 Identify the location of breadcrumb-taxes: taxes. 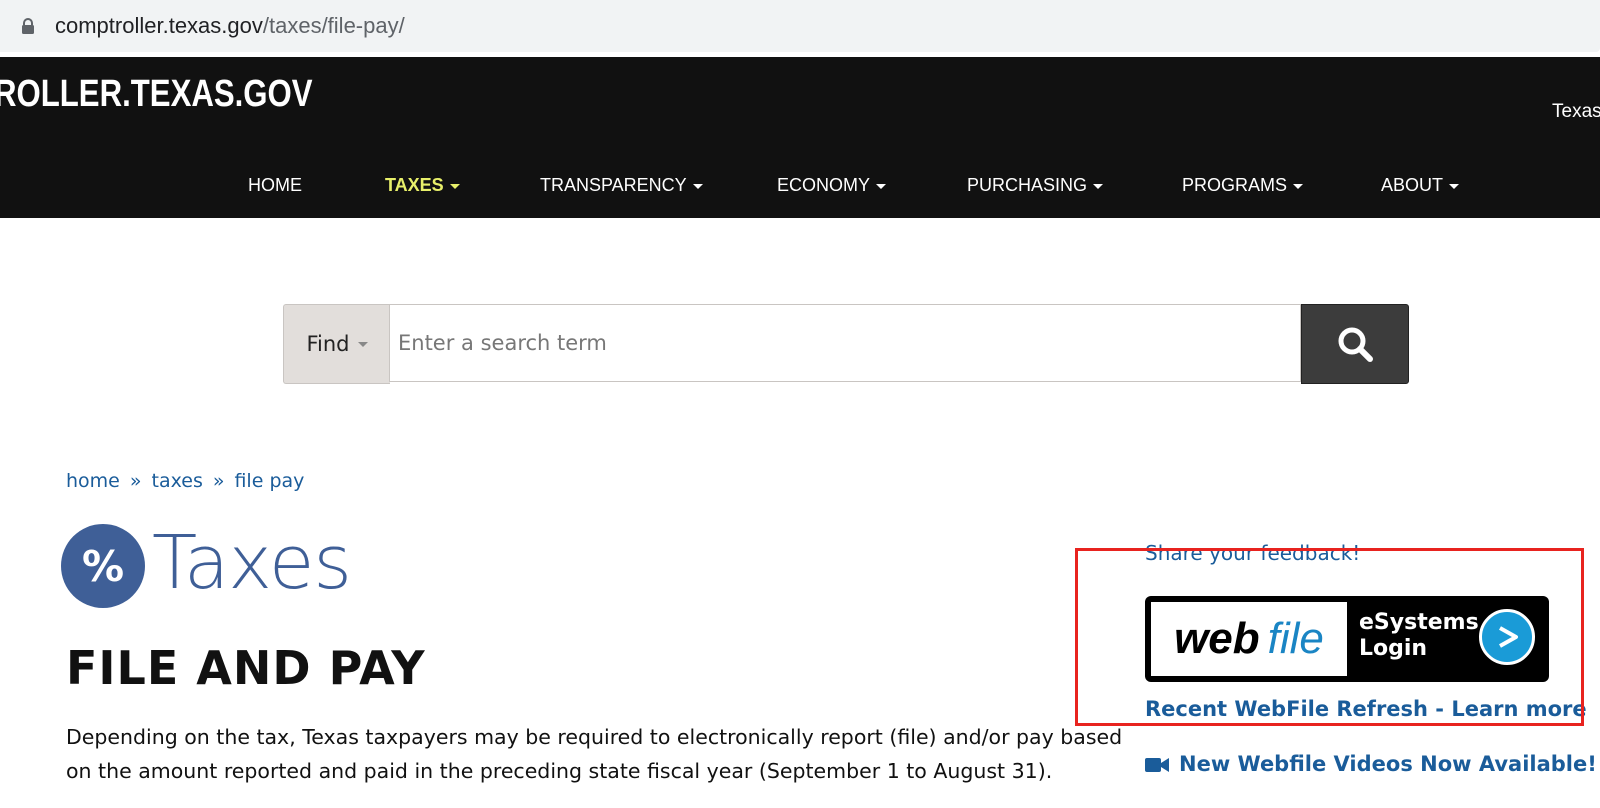
(177, 481).